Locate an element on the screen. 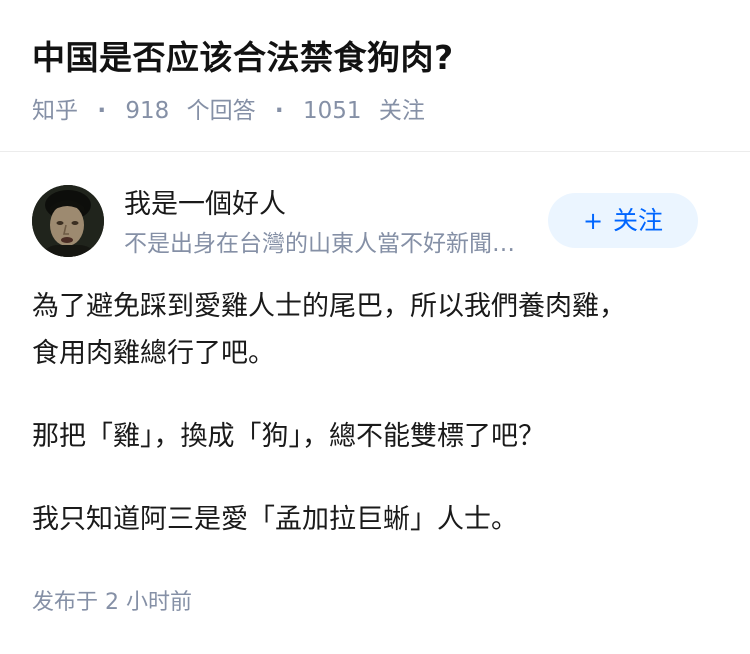  answer-paragraph: 那把「雞」，換成「狗」，總不能雙標了吧？ is located at coordinates (377, 436).